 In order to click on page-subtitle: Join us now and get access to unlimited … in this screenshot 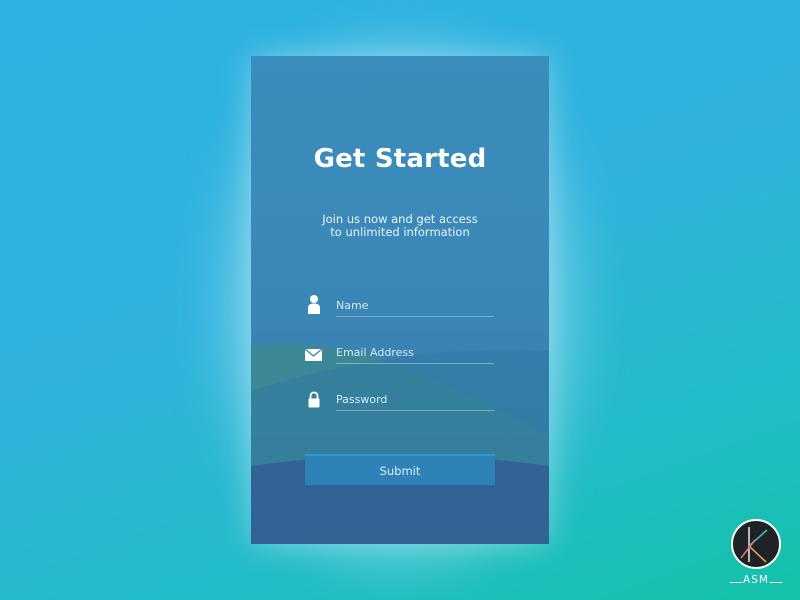, I will do `click(400, 226)`.